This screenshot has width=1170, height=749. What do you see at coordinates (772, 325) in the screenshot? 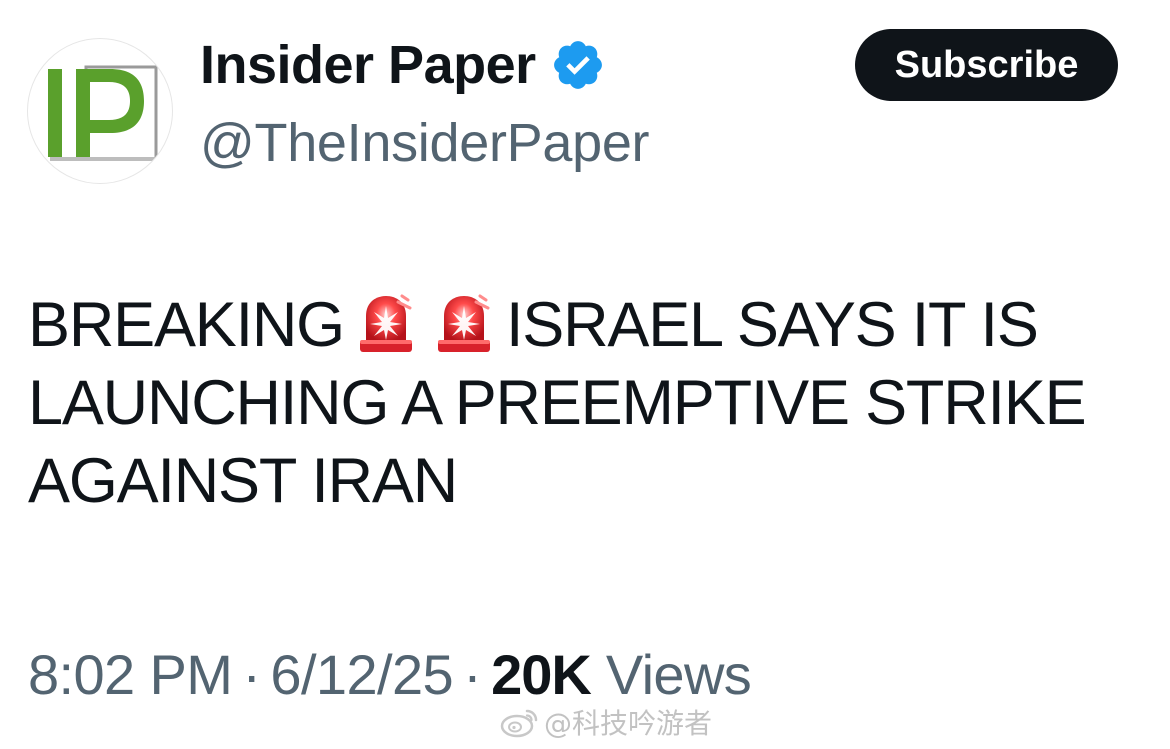
I see `tweet-text-headline-start: ISRAEL SAYS IT IS` at bounding box center [772, 325].